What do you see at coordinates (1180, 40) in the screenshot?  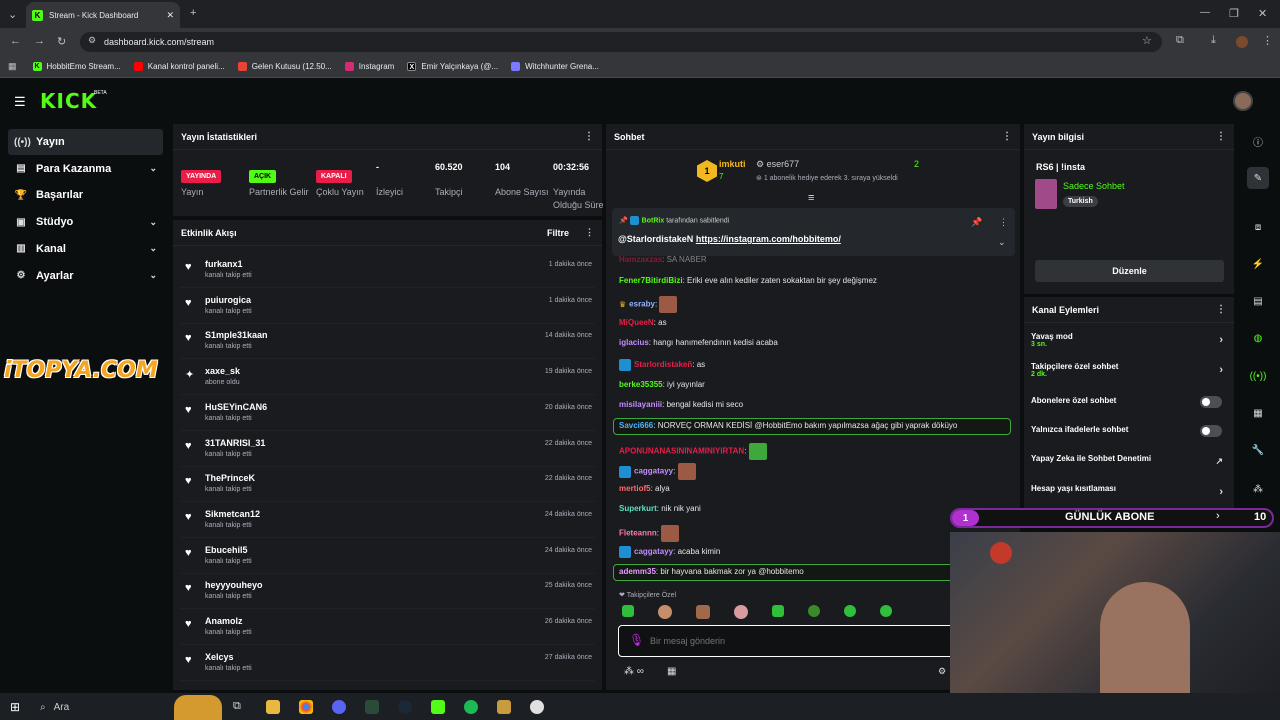 I see `extensions-icon: ⧉` at bounding box center [1180, 40].